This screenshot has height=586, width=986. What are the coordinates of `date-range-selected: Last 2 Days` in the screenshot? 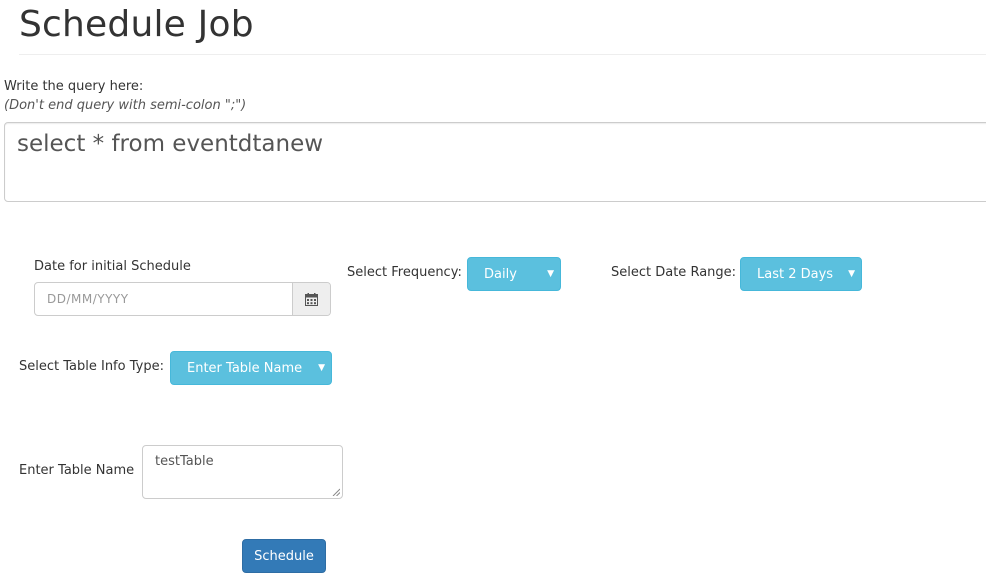 It's located at (795, 274).